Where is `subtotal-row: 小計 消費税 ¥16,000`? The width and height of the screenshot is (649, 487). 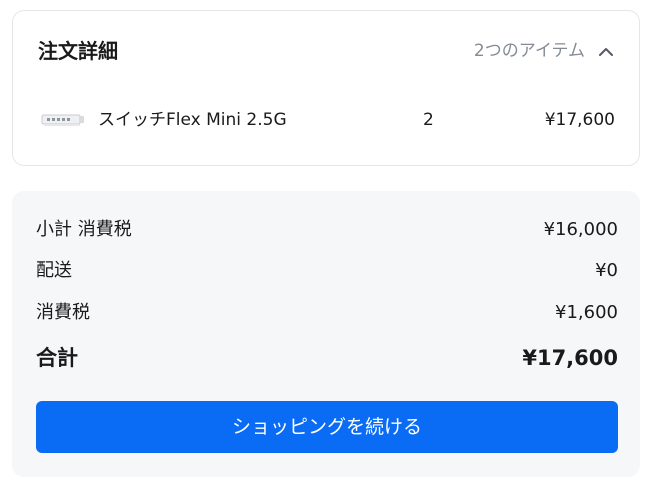
subtotal-row: 小計 消費税 ¥16,000 is located at coordinates (327, 230).